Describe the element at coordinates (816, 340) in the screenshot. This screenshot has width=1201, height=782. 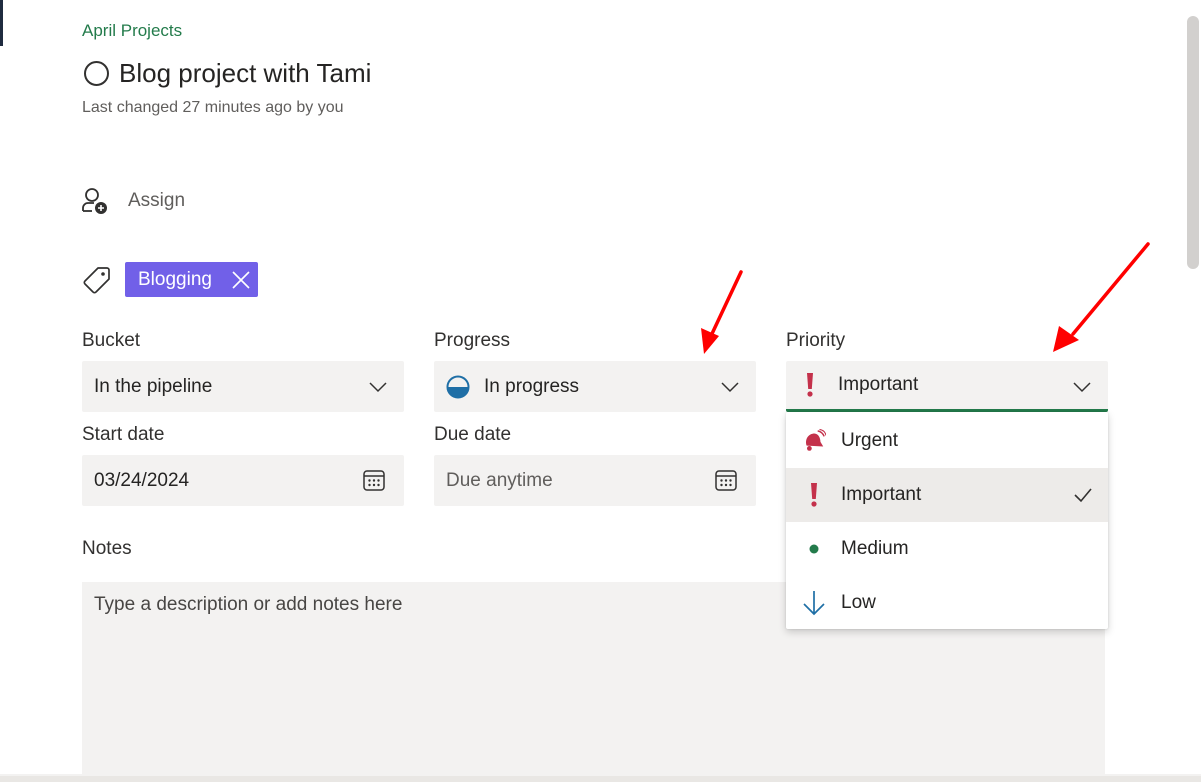
I see `priority-label: Priority` at that location.